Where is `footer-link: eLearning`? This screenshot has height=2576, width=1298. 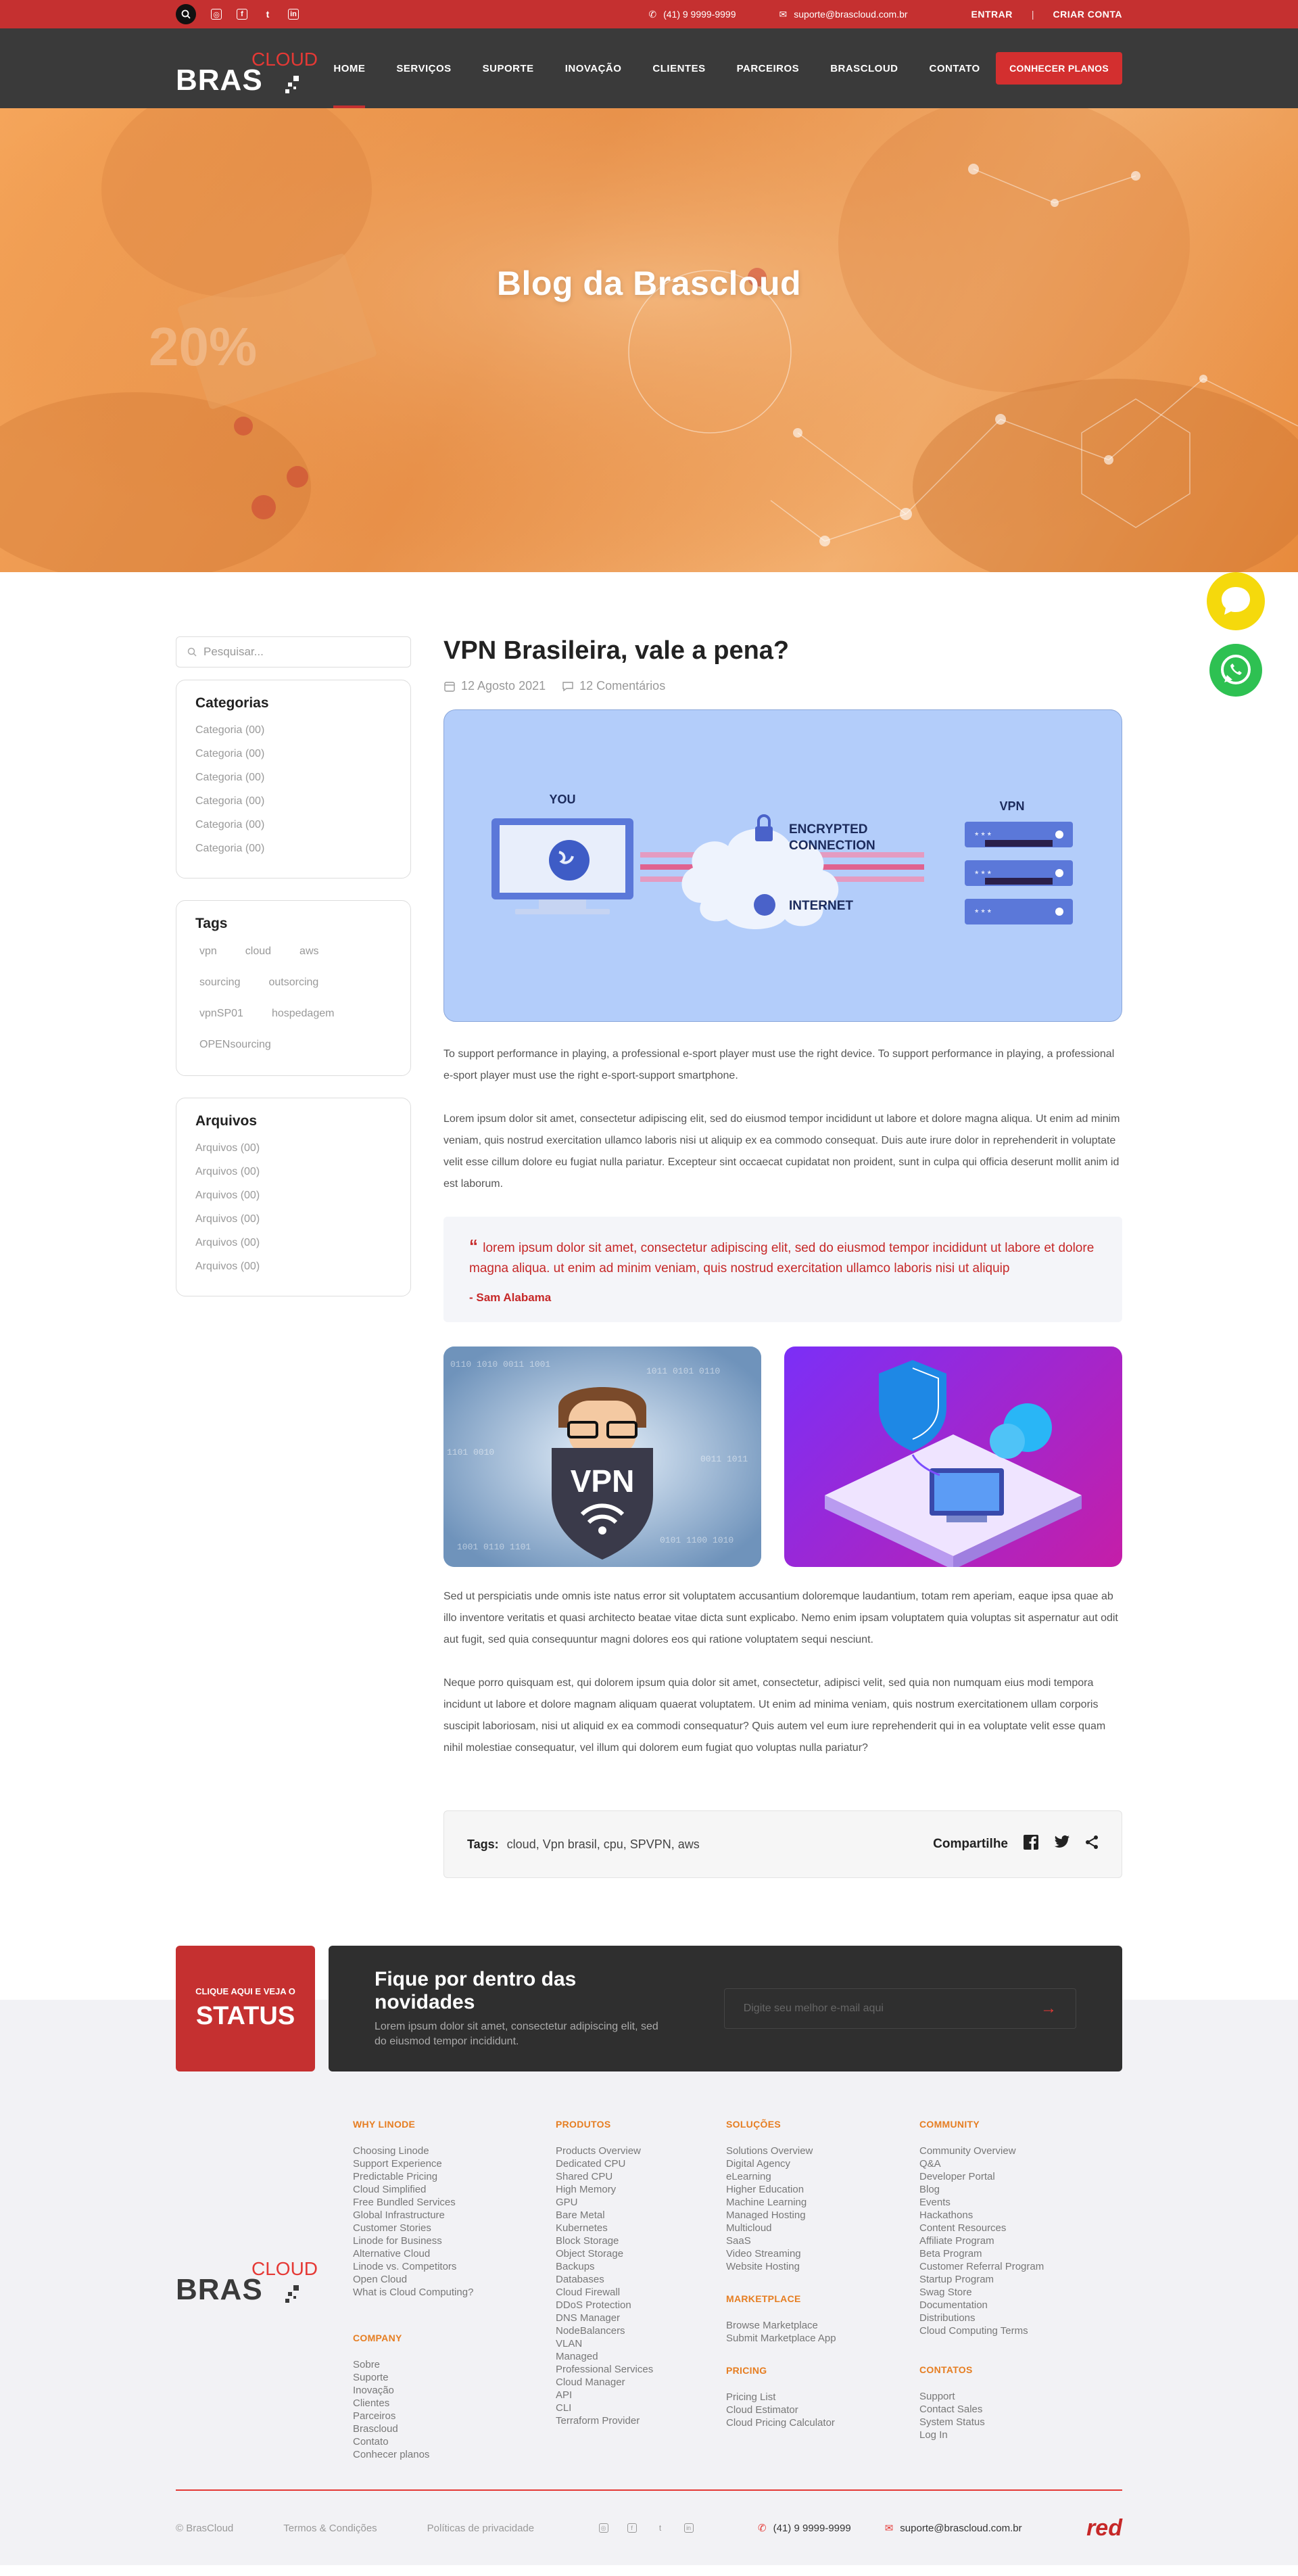
footer-link: eLearning is located at coordinates (822, 2176).